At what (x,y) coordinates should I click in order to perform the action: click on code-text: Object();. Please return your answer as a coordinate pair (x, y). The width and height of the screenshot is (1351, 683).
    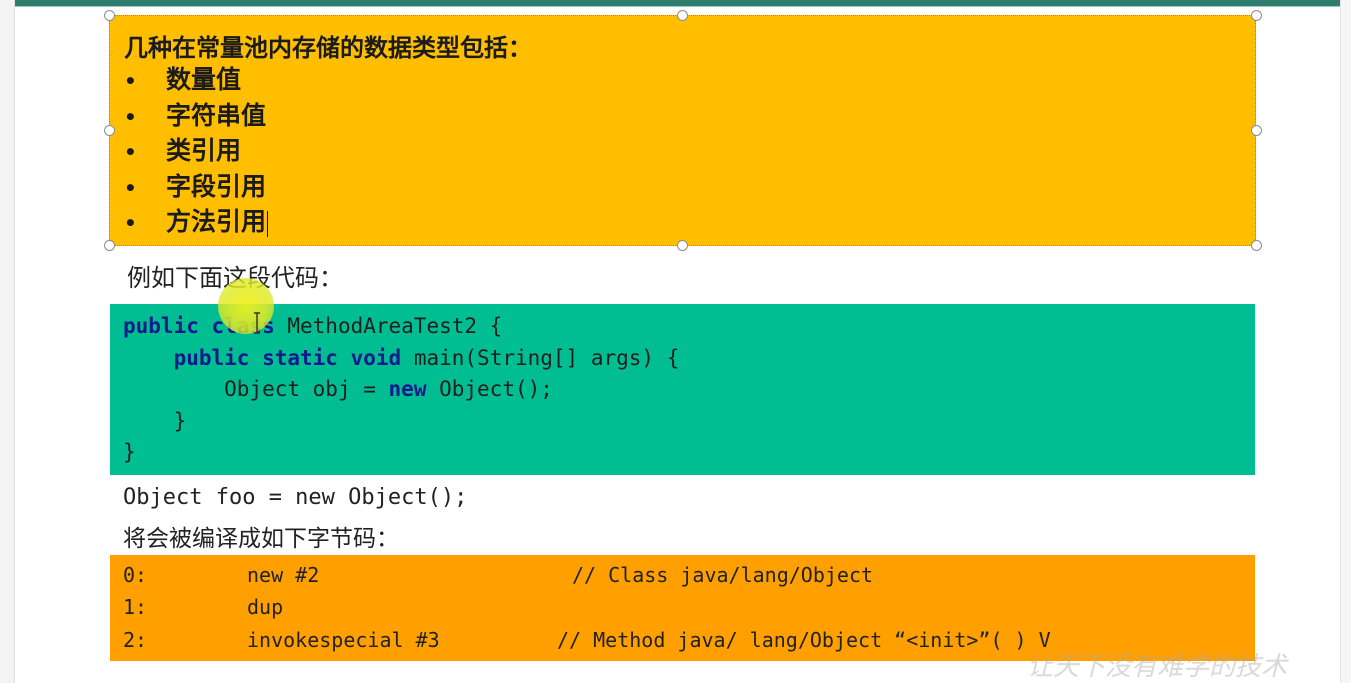
    Looking at the image, I should click on (489, 389).